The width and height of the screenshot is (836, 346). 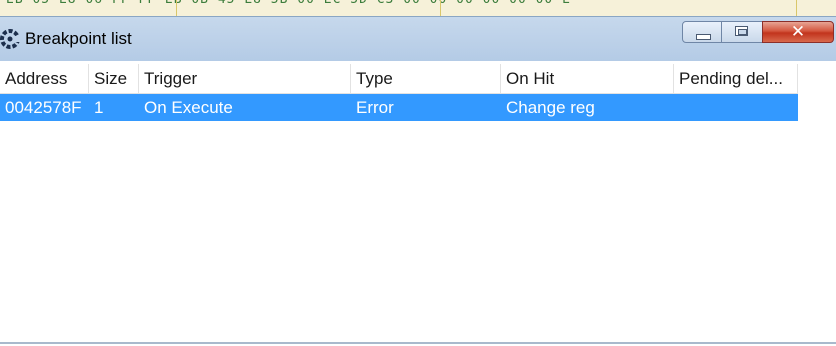 What do you see at coordinates (114, 78) in the screenshot?
I see `column-header-size: Size` at bounding box center [114, 78].